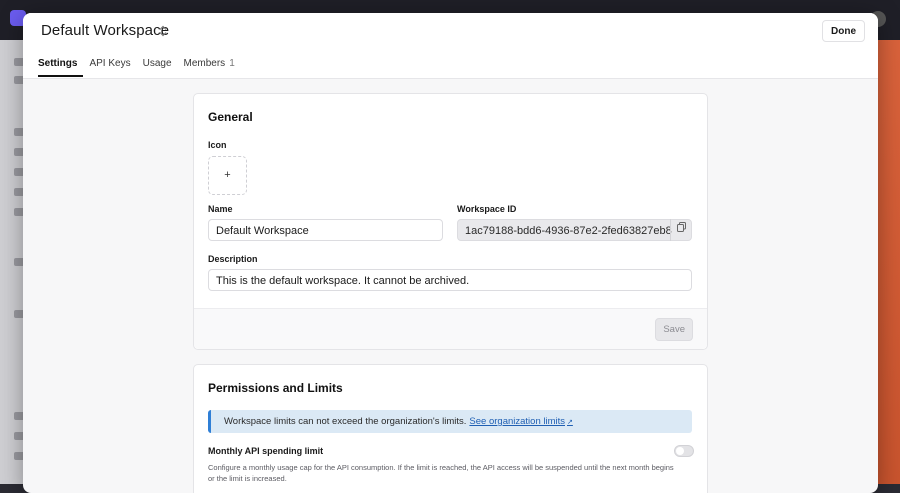 Image resolution: width=900 pixels, height=493 pixels. I want to click on icon-upload-button: +, so click(227, 175).